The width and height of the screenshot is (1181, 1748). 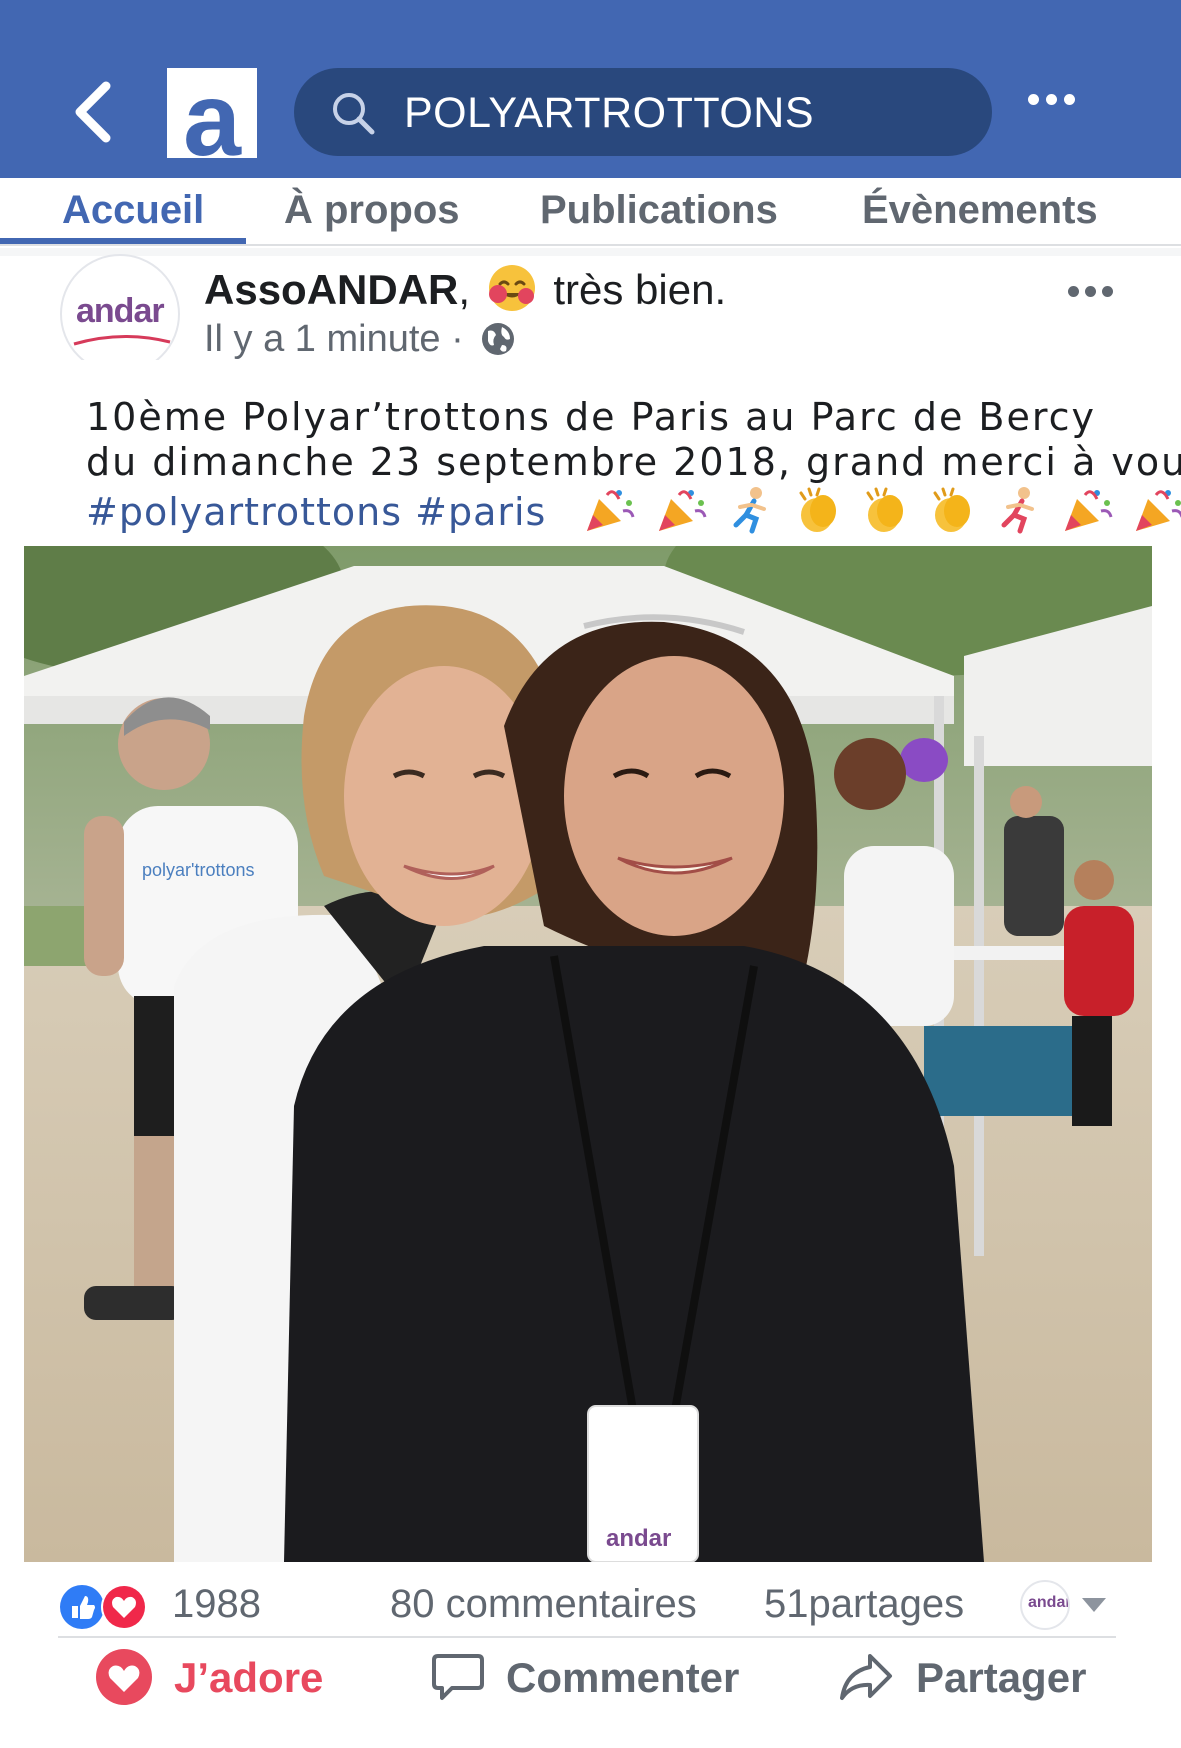 What do you see at coordinates (123, 241) in the screenshot?
I see `active-tab-indicator` at bounding box center [123, 241].